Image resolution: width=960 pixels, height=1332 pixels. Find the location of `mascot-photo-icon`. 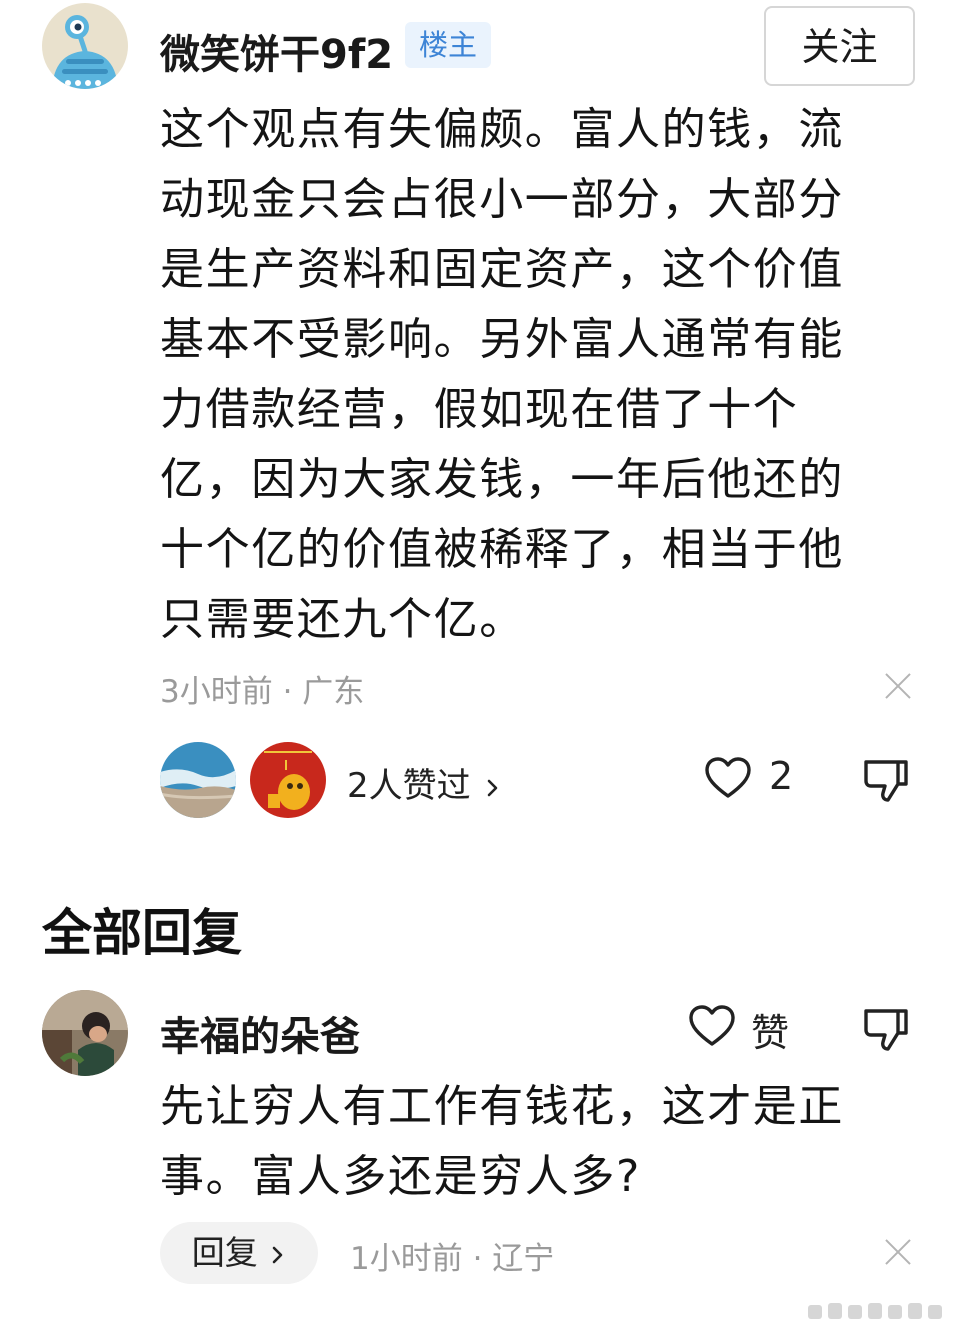

mascot-photo-icon is located at coordinates (288, 780).